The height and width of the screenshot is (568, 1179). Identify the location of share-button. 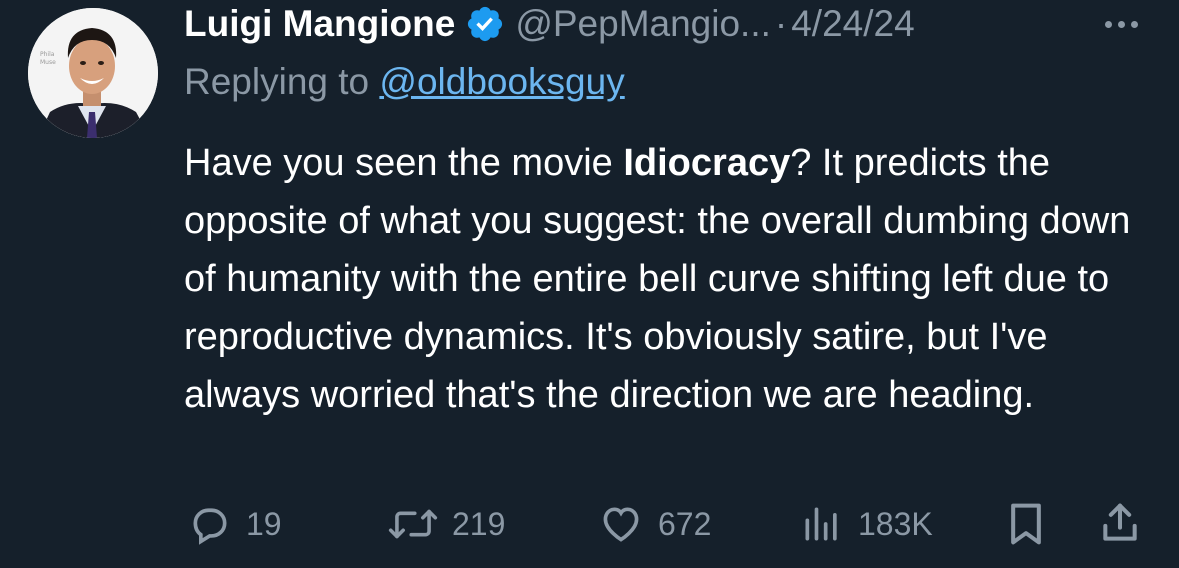
(1120, 524).